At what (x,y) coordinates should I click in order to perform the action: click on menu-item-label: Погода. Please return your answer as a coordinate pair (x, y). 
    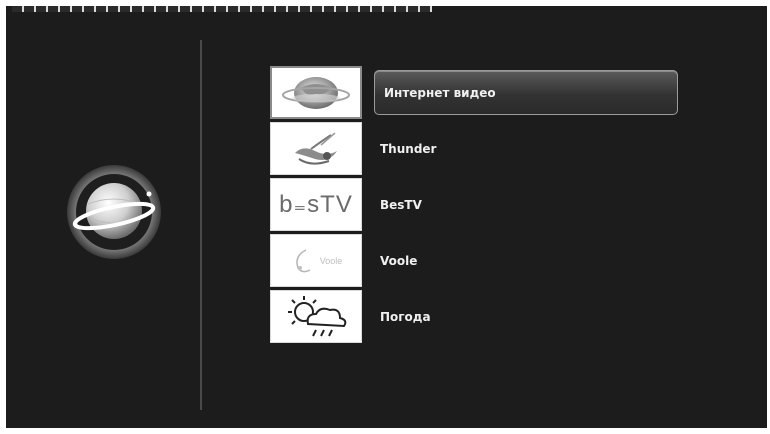
    Looking at the image, I should click on (405, 316).